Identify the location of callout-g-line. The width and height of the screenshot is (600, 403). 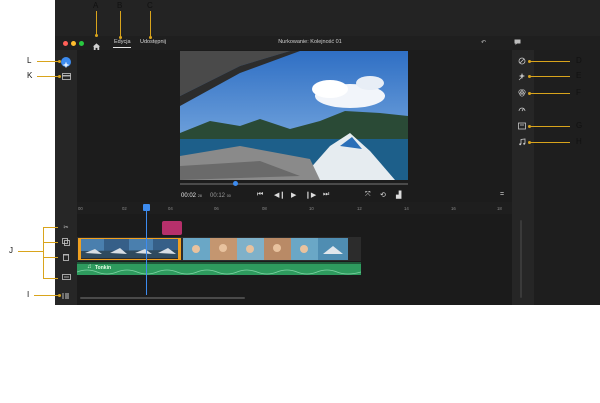
(550, 126).